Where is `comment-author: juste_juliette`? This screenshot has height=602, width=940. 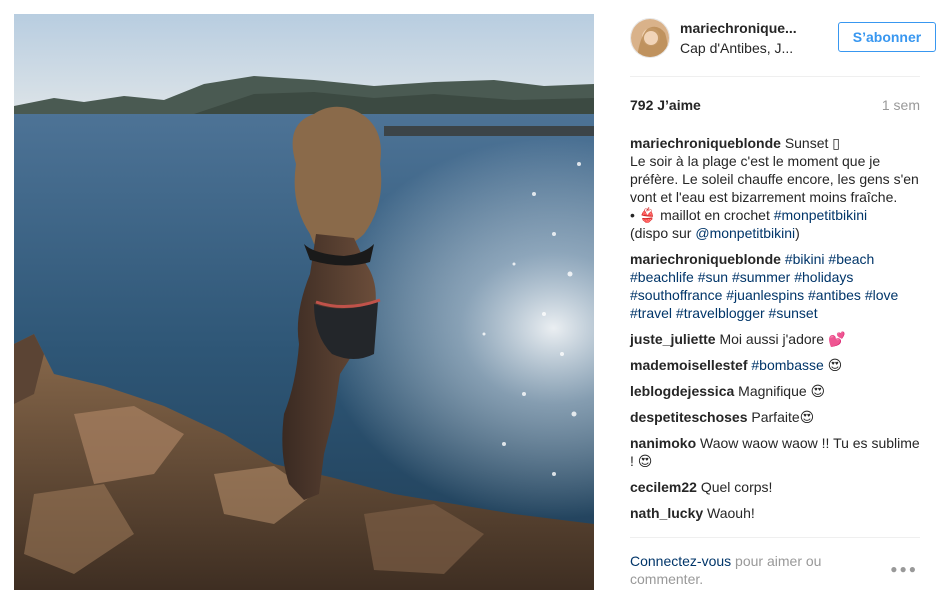 comment-author: juste_juliette is located at coordinates (673, 339).